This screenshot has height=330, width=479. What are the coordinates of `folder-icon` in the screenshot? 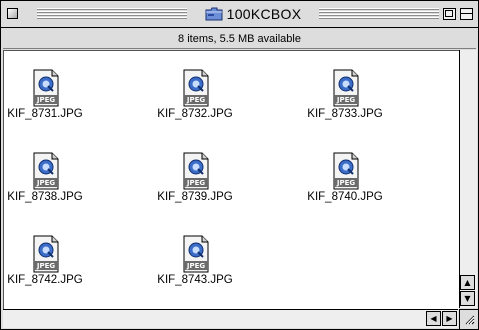 It's located at (214, 14).